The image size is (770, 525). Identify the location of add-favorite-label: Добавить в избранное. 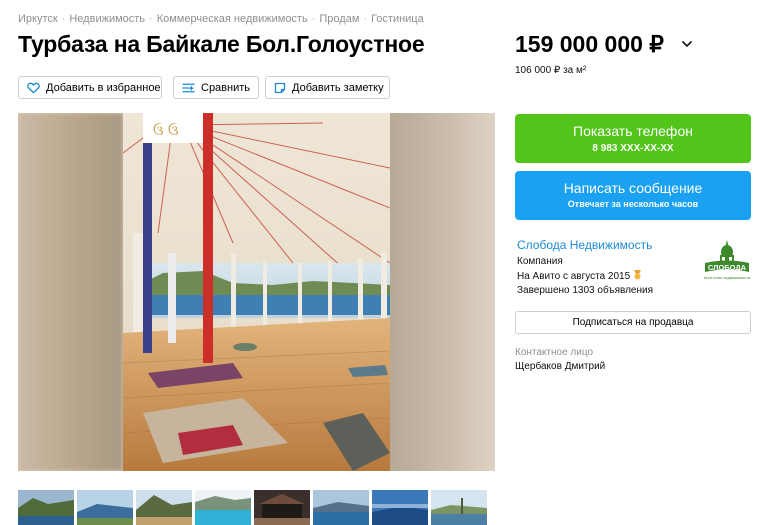
(103, 87).